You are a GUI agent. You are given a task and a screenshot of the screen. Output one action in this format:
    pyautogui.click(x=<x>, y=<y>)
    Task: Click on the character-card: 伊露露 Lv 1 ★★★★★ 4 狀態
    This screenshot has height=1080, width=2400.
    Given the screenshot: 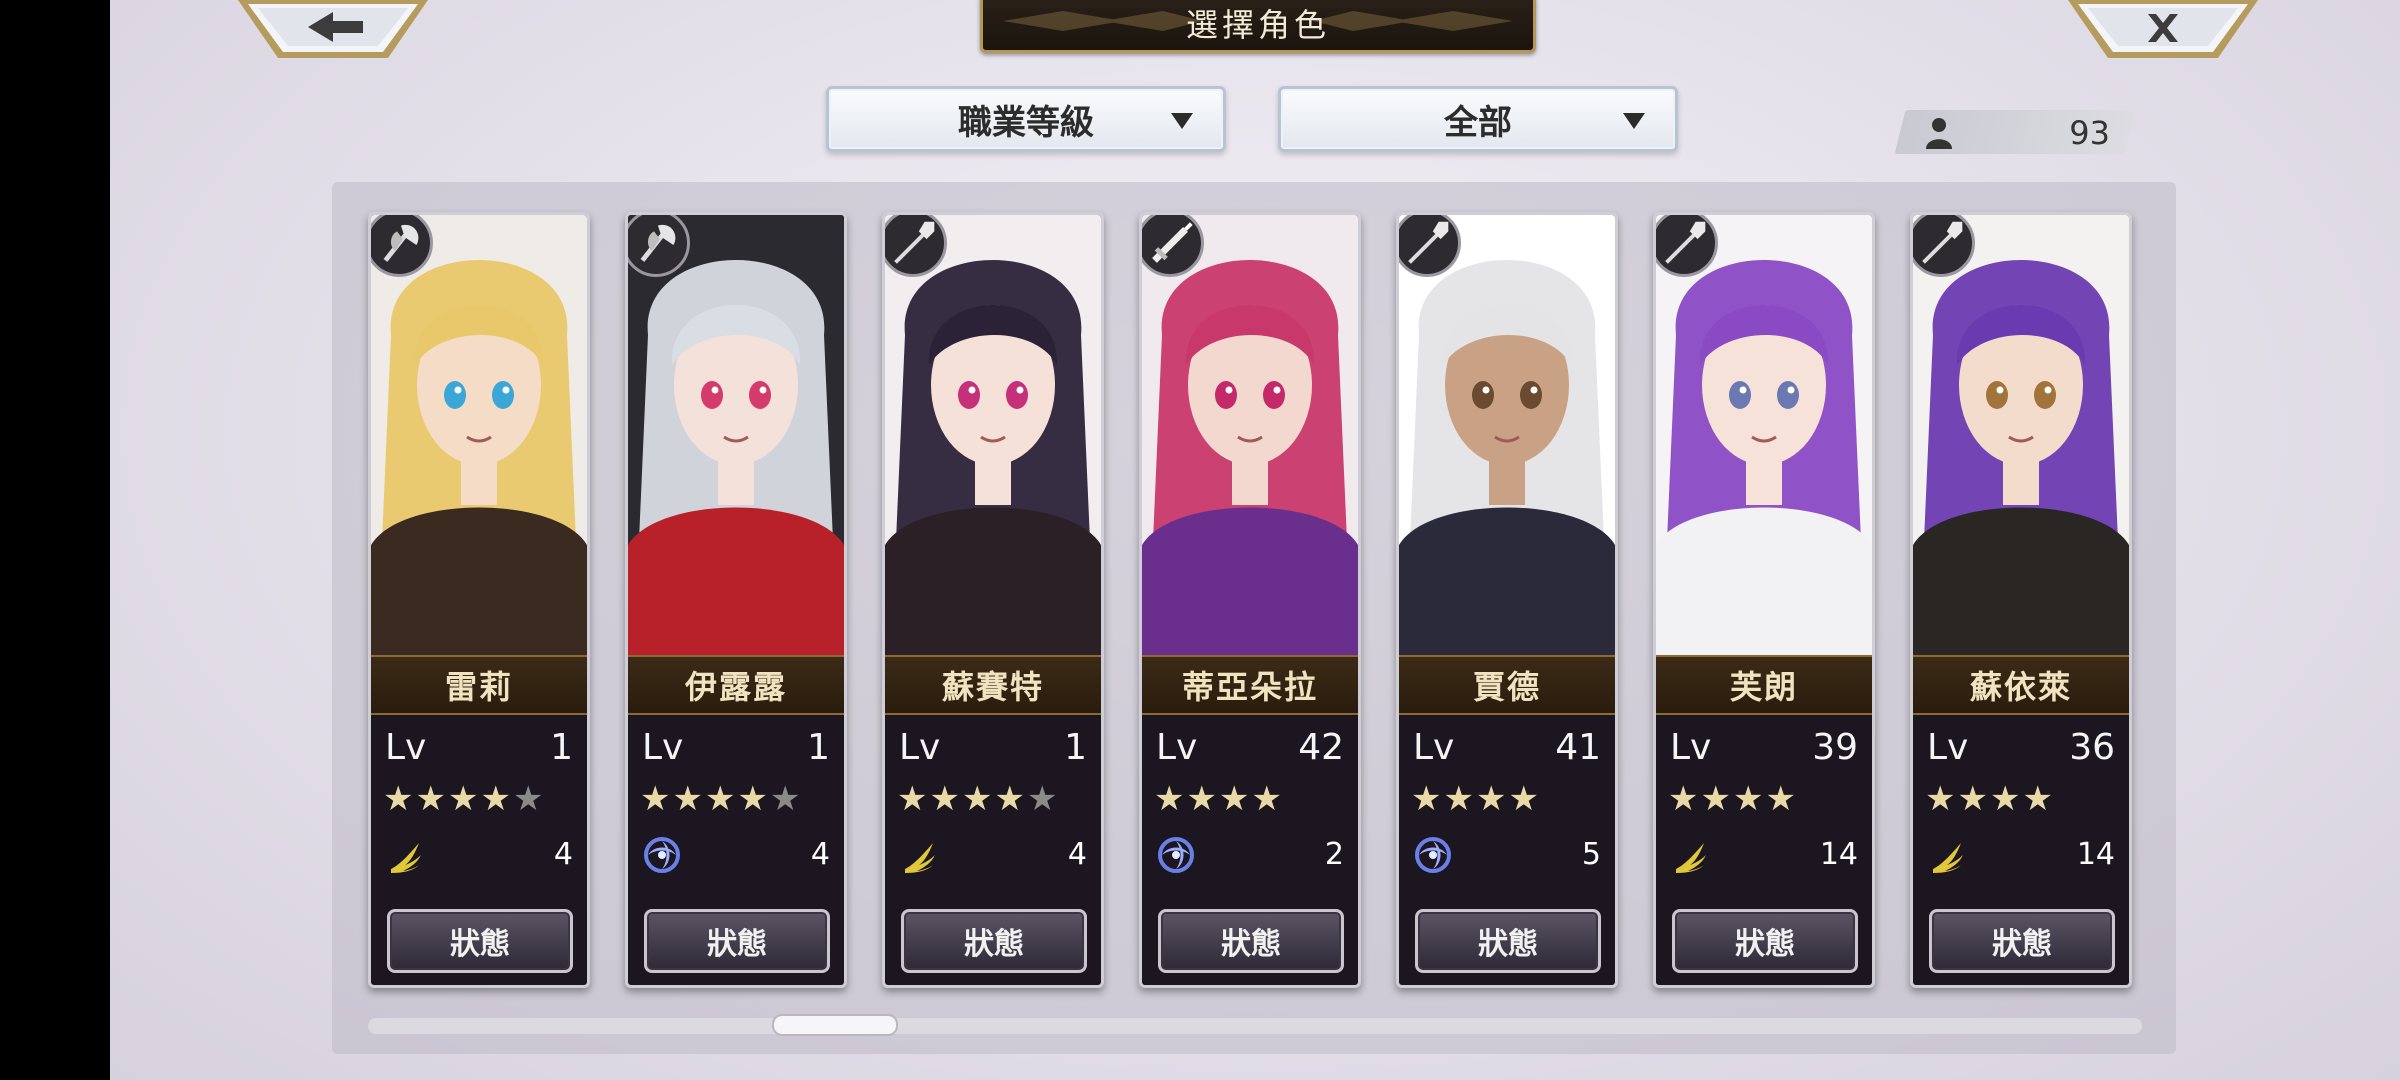 What is the action you would take?
    pyautogui.click(x=736, y=600)
    